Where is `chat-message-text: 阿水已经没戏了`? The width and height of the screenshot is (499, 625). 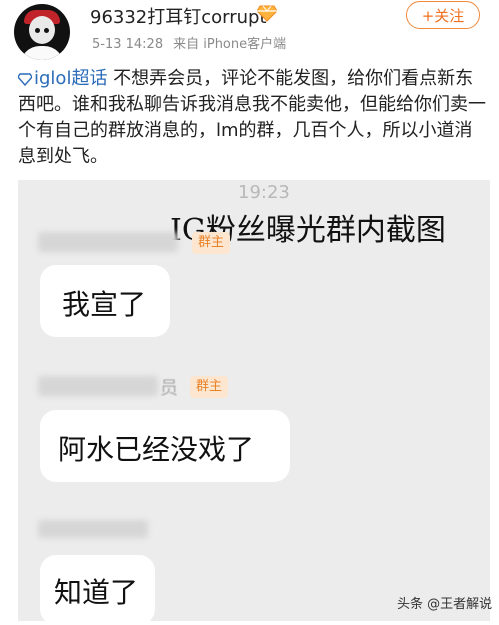
chat-message-text: 阿水已经没戏了 is located at coordinates (156, 449).